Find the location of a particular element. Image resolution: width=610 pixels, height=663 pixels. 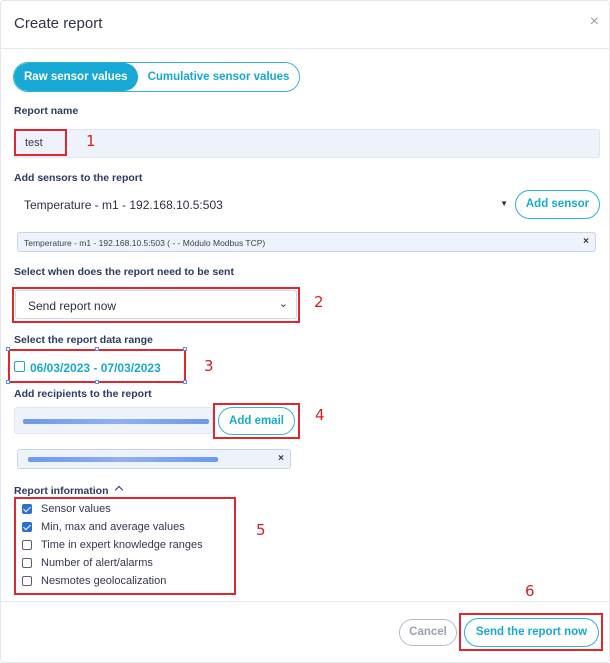

report-name-value: test is located at coordinates (34, 143).